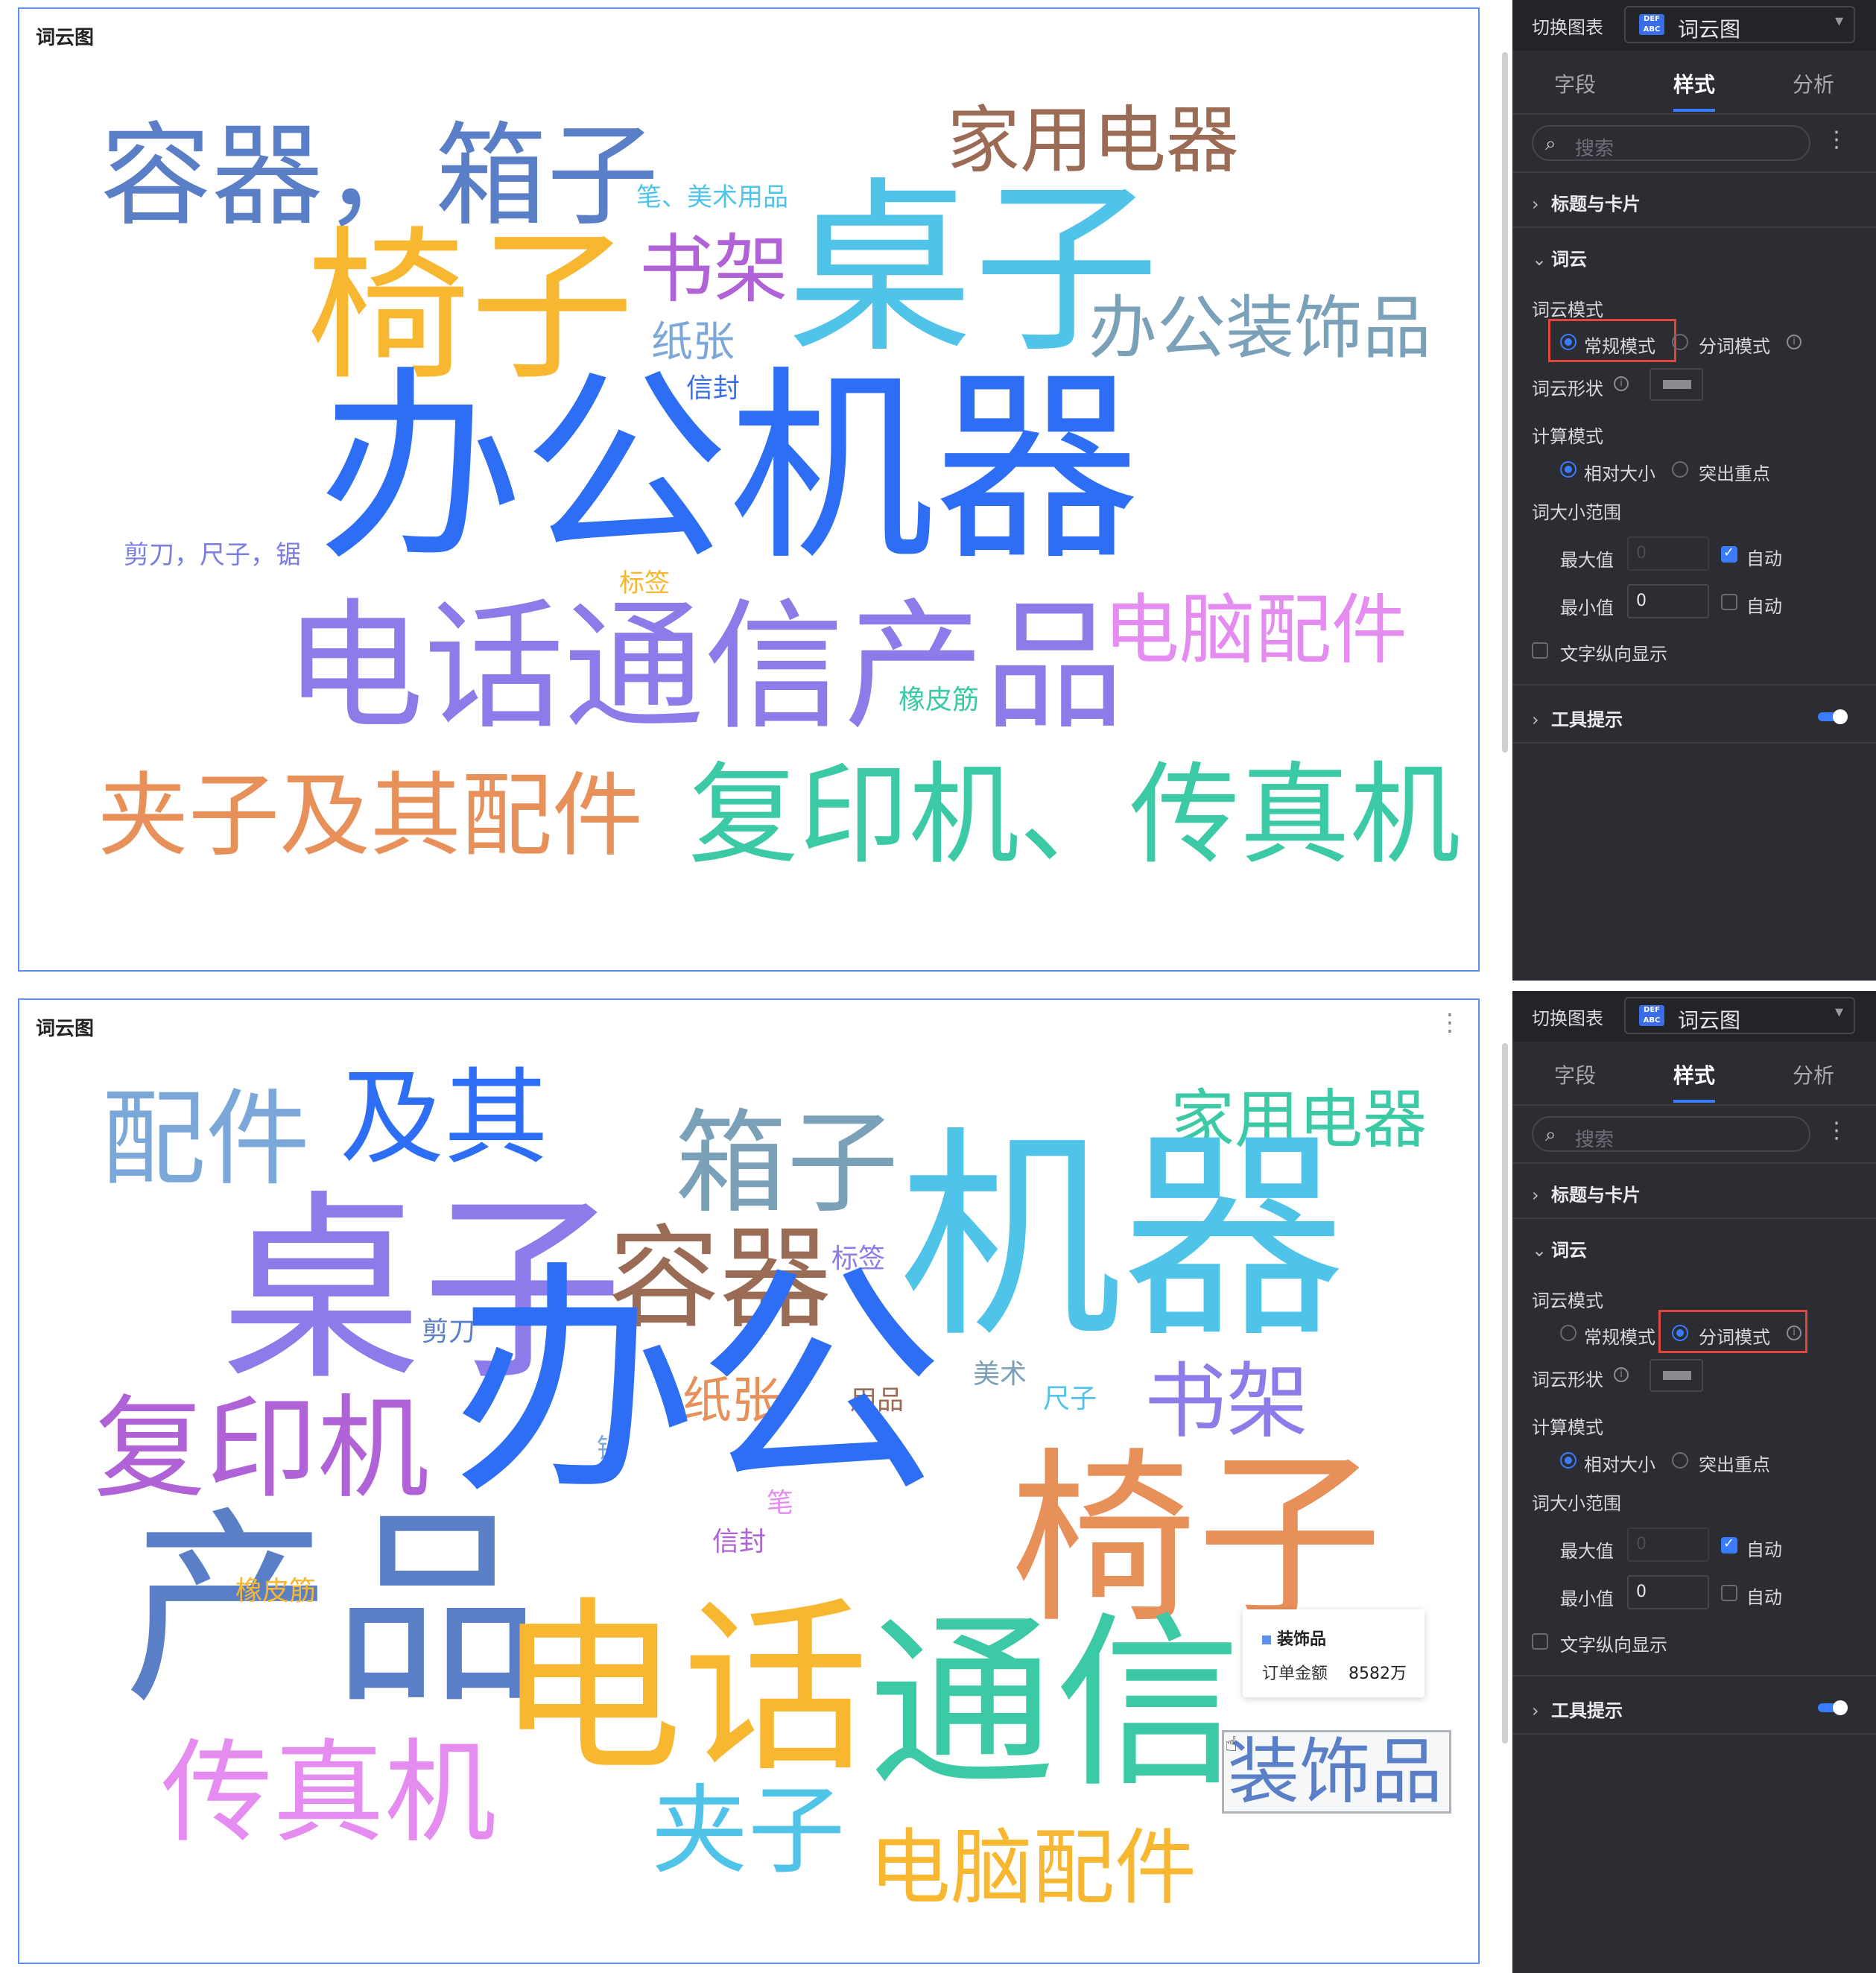  I want to click on more-menu-icon: ⋮, so click(1450, 1022).